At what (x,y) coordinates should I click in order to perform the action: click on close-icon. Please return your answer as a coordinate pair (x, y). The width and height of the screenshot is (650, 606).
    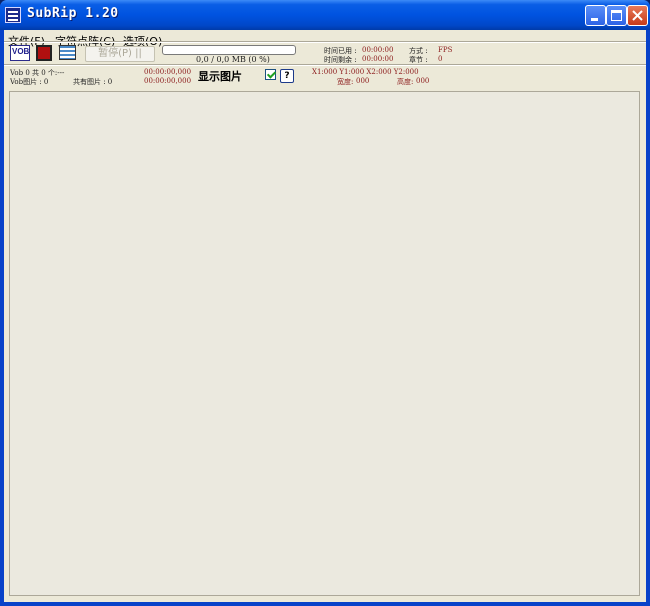
    Looking at the image, I should click on (637, 15).